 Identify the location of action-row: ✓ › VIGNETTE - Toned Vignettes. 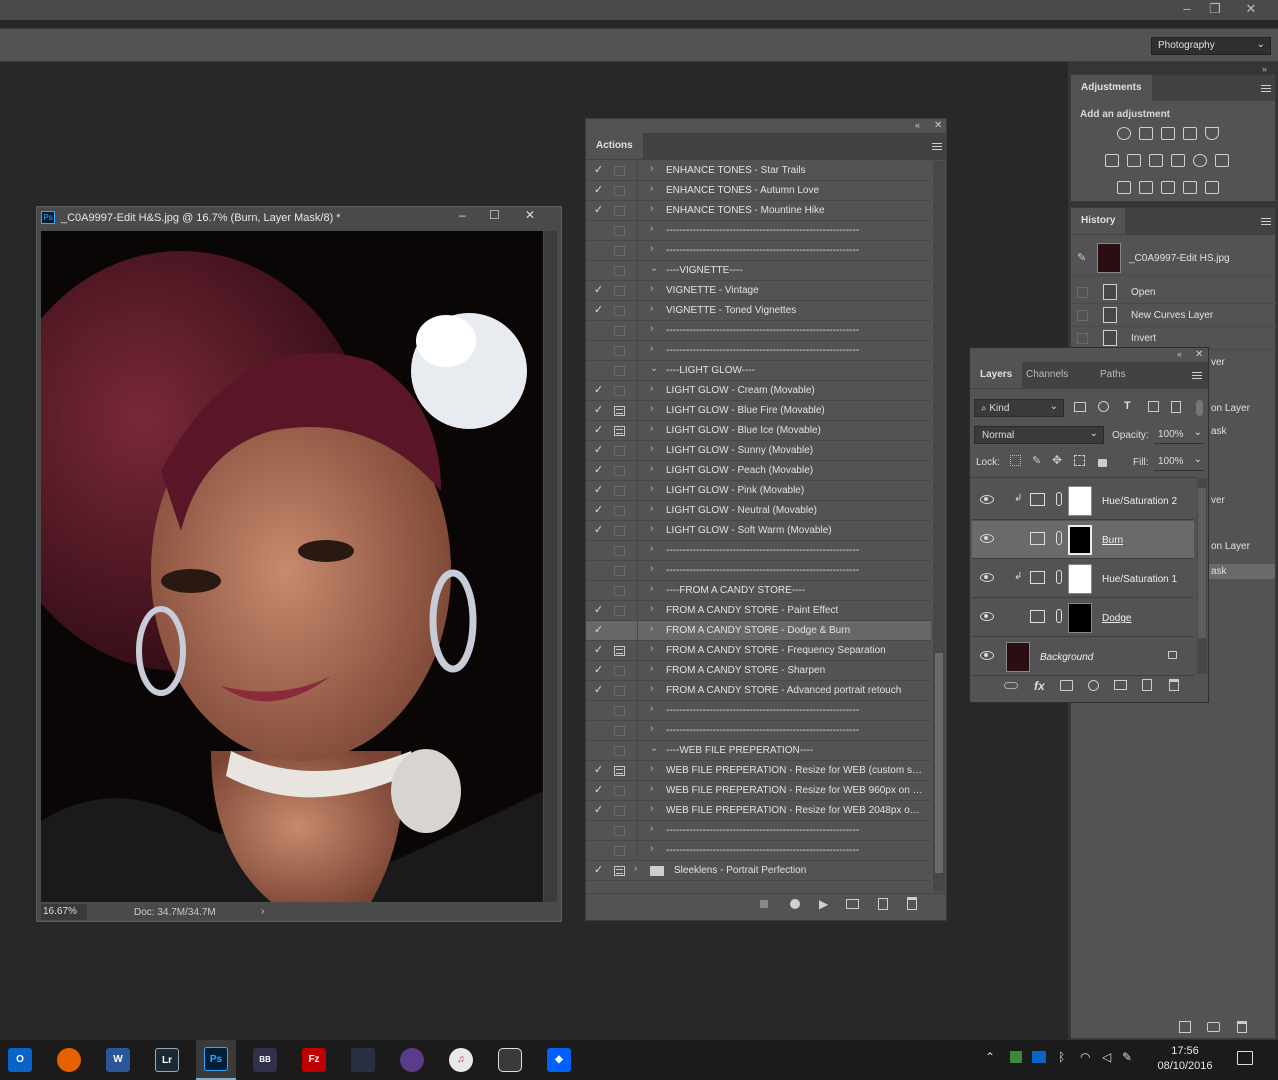
(758, 311).